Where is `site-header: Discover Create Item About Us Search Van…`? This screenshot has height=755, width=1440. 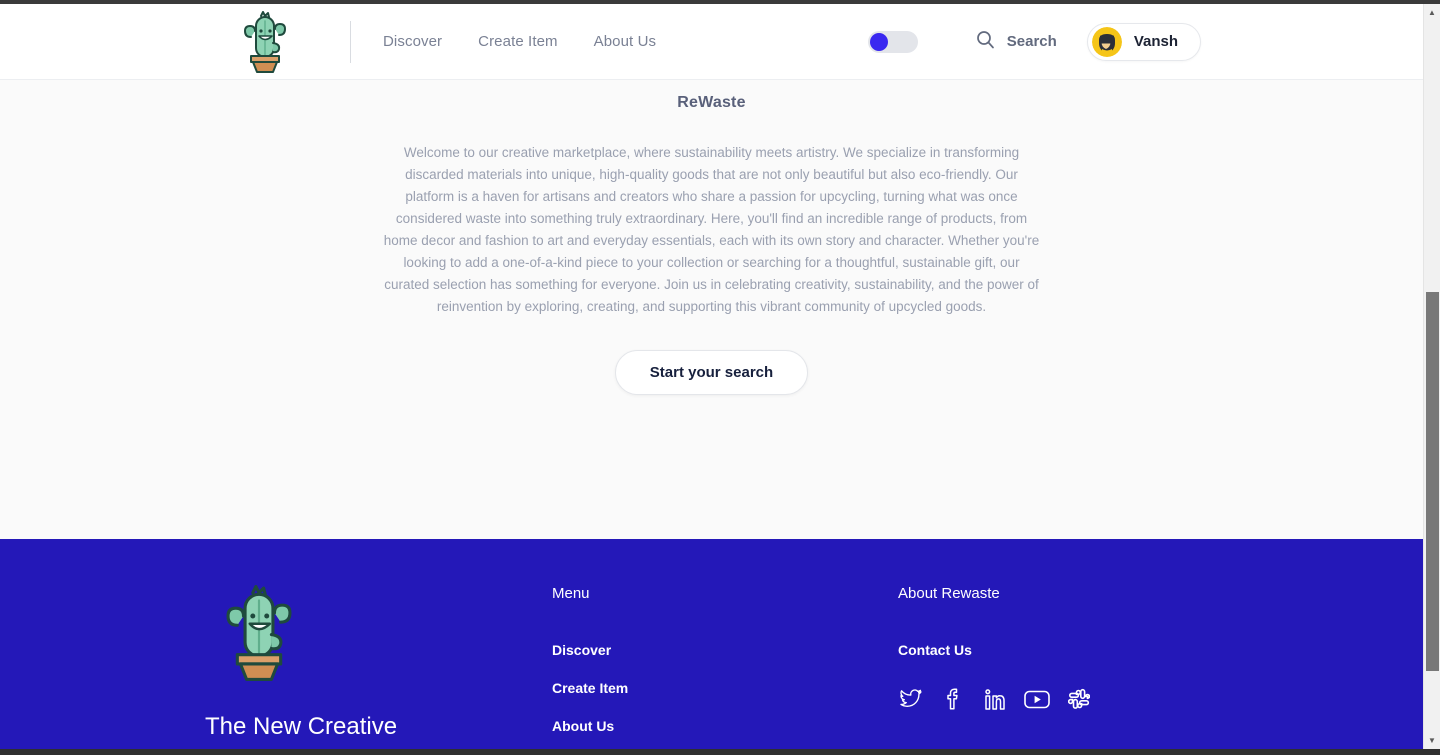 site-header: Discover Create Item About Us Search Van… is located at coordinates (711, 42).